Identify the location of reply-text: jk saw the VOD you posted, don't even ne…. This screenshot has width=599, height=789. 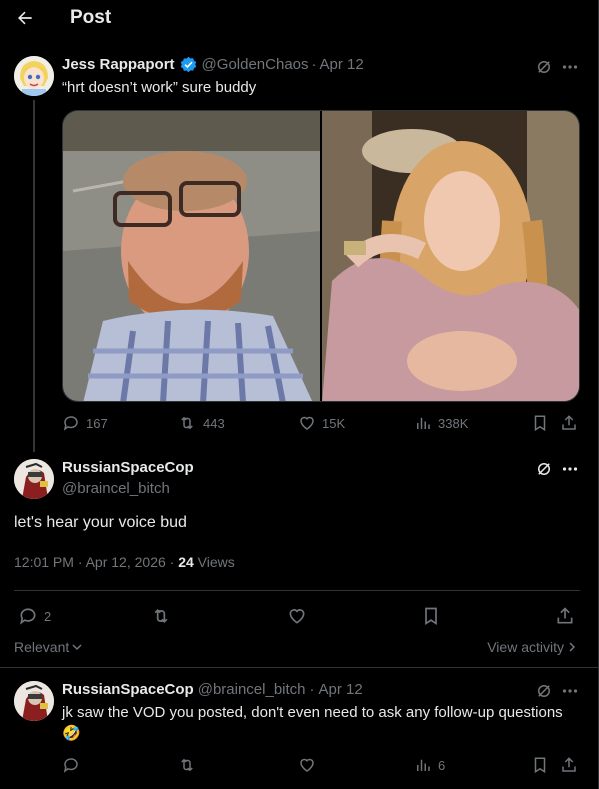
(322, 723).